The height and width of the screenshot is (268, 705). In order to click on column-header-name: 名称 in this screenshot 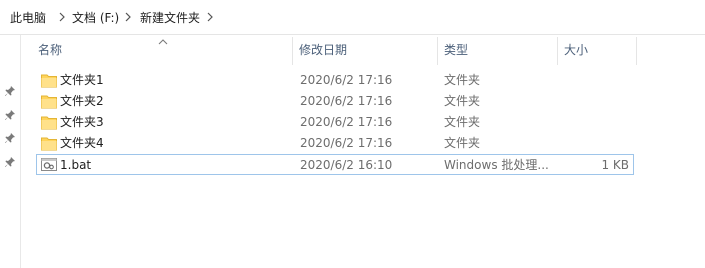, I will do `click(163, 50)`.